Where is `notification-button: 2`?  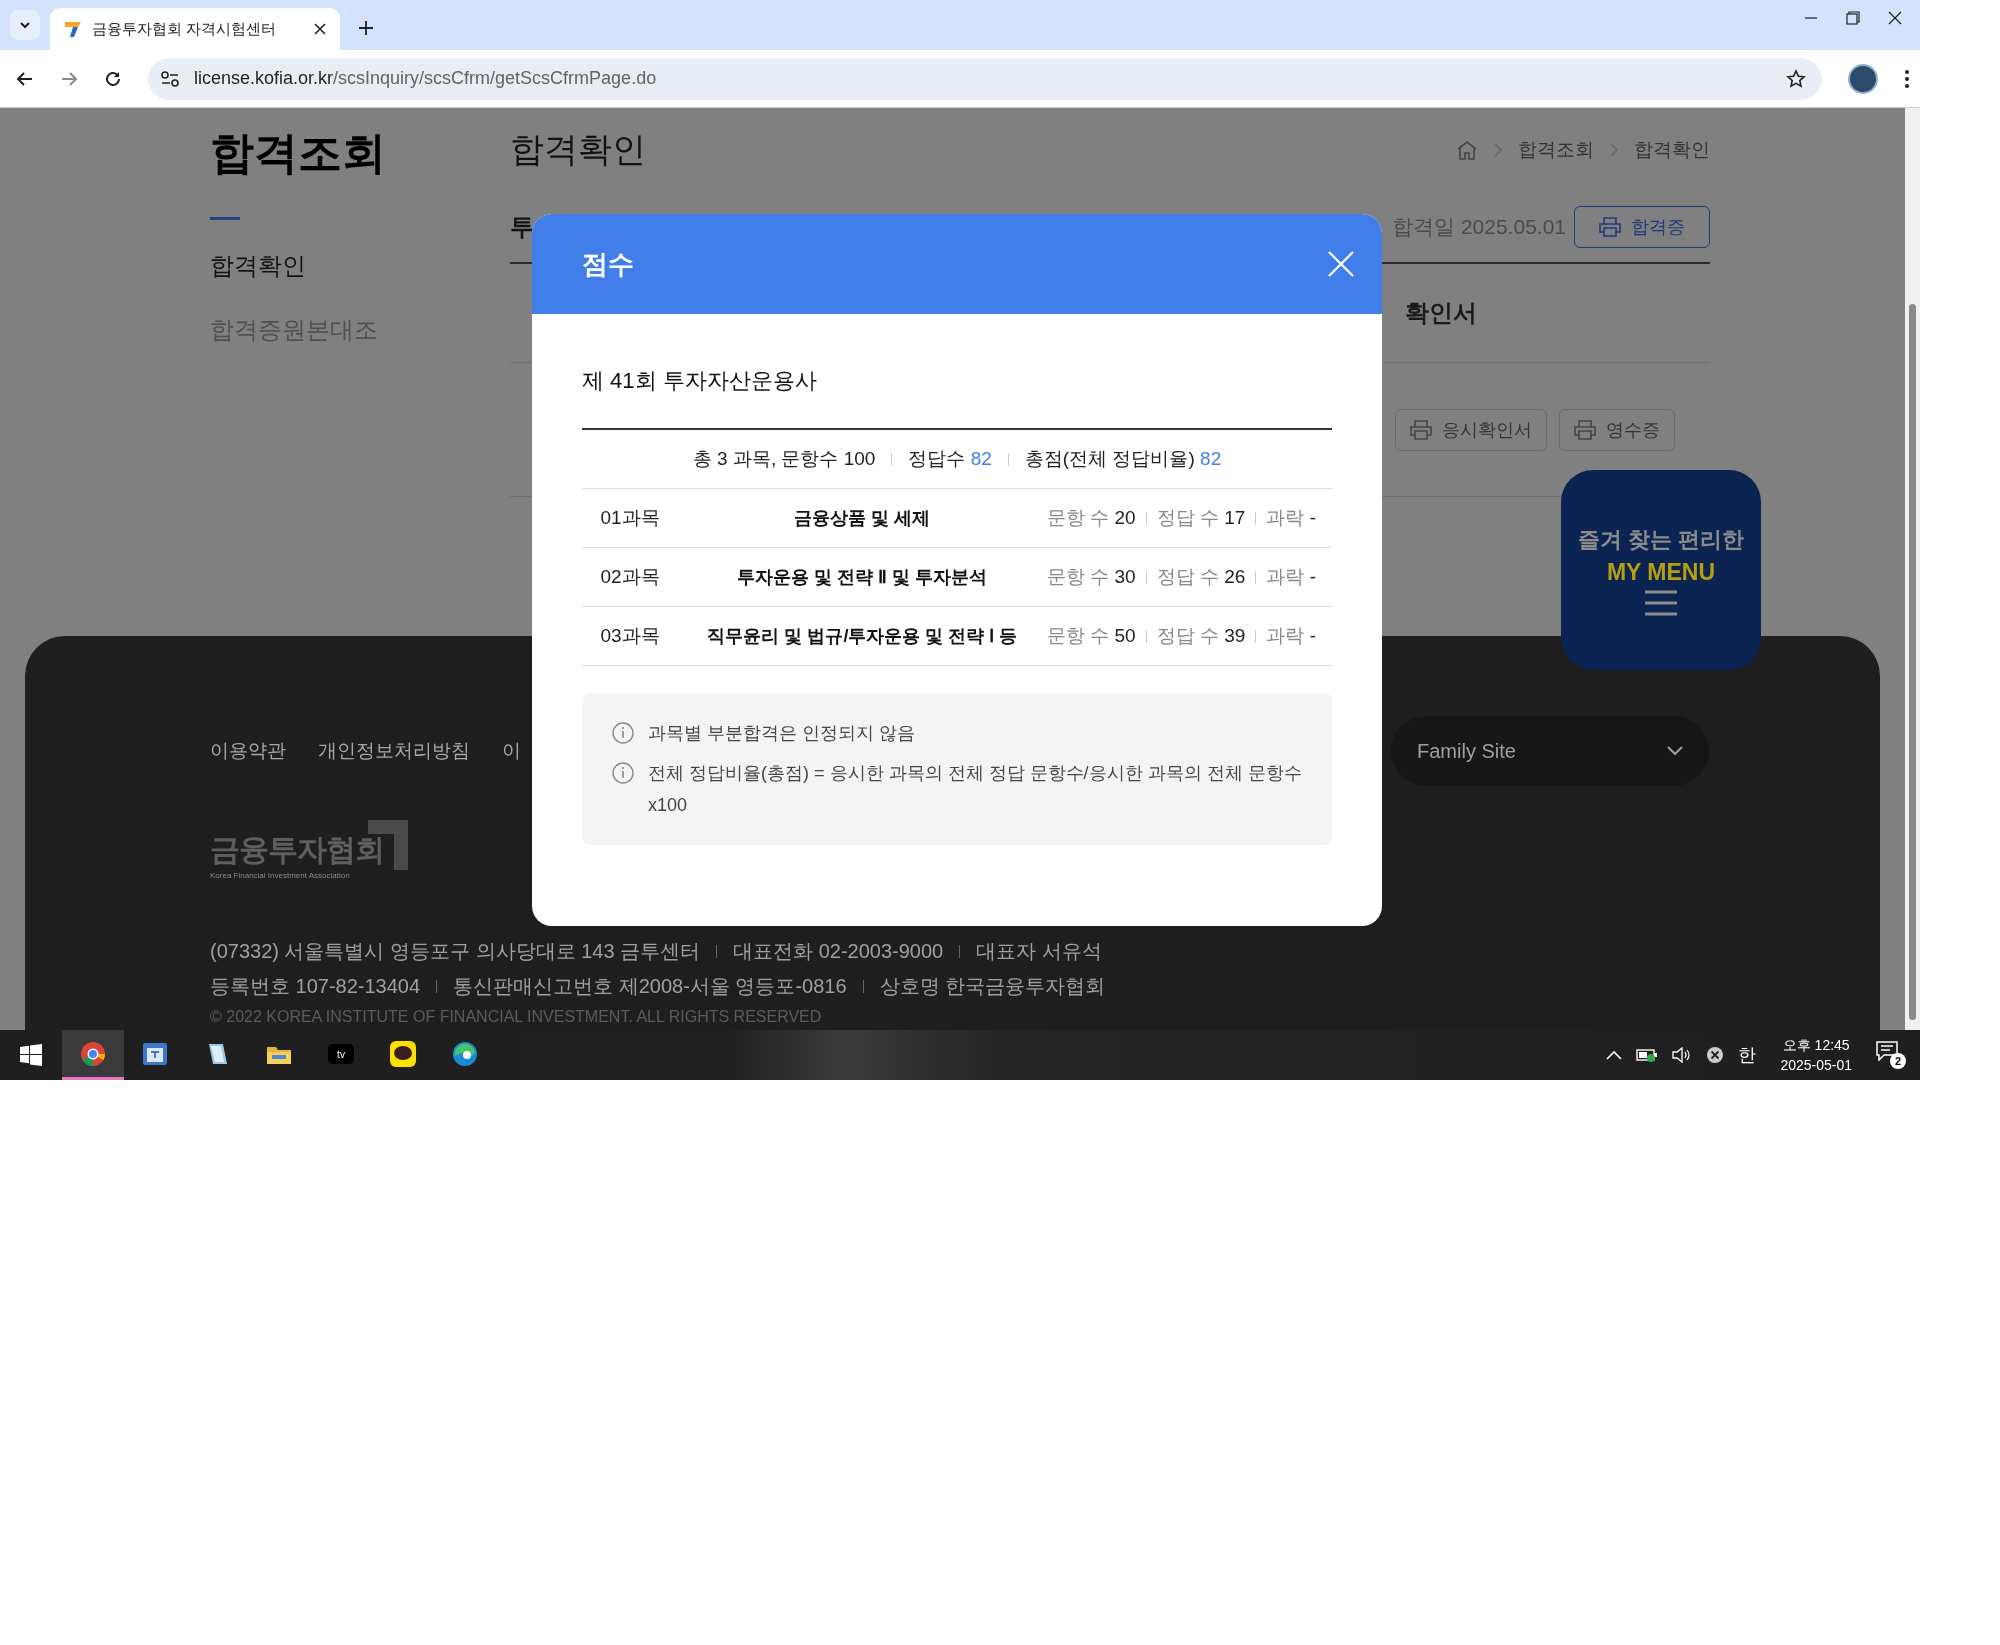
notification-button: 2 is located at coordinates (1891, 1055).